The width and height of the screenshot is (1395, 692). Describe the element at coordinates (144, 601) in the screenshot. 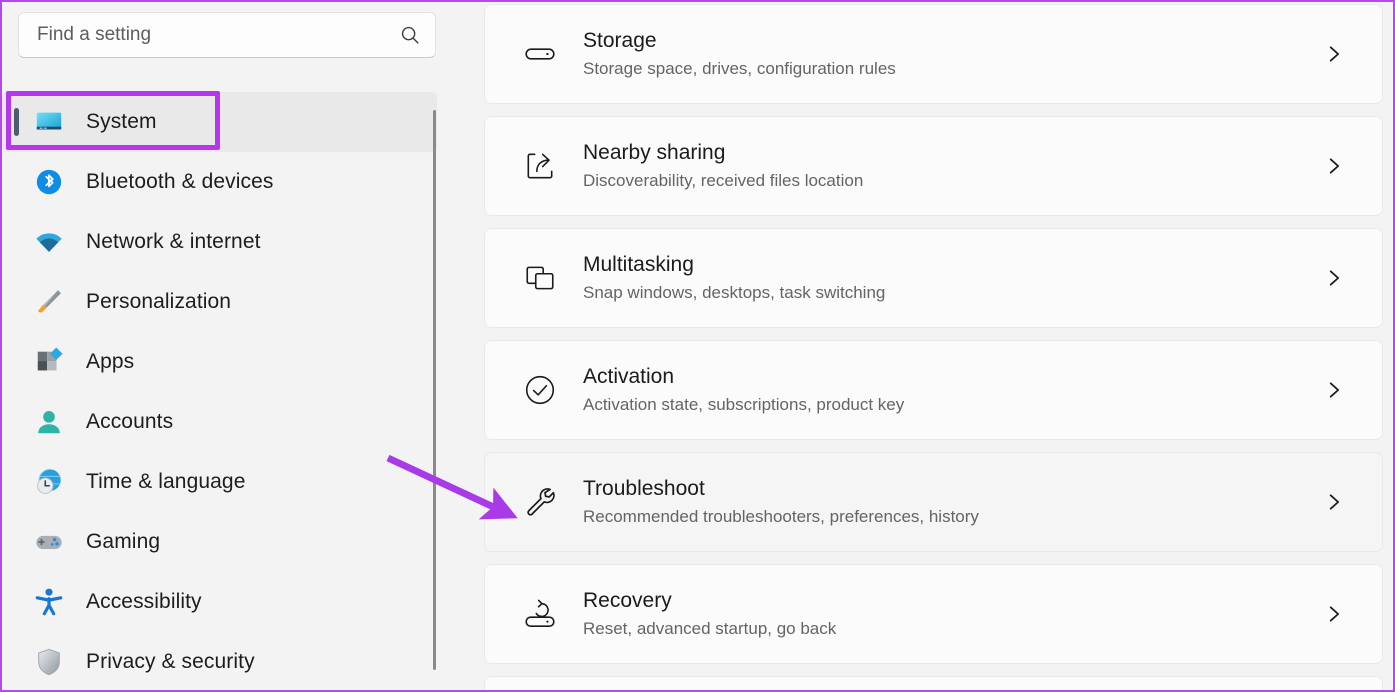

I see `sidebar-item-label: Accessibility` at that location.